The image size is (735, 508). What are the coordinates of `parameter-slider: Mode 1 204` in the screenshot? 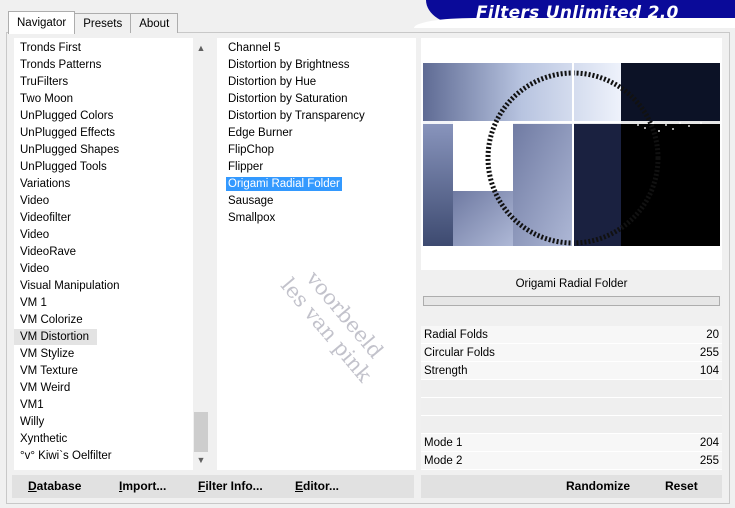 It's located at (571, 443).